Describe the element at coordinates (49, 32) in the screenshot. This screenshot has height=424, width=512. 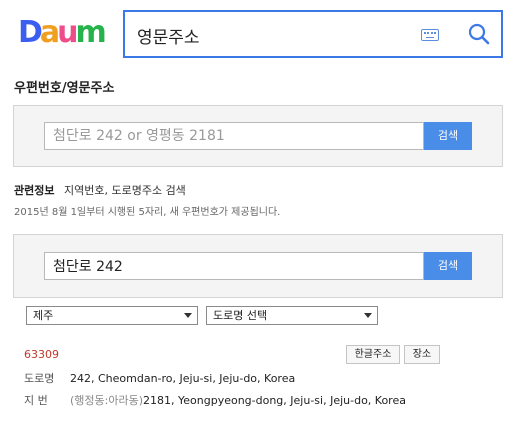
I see `logo-letter-a: a` at that location.